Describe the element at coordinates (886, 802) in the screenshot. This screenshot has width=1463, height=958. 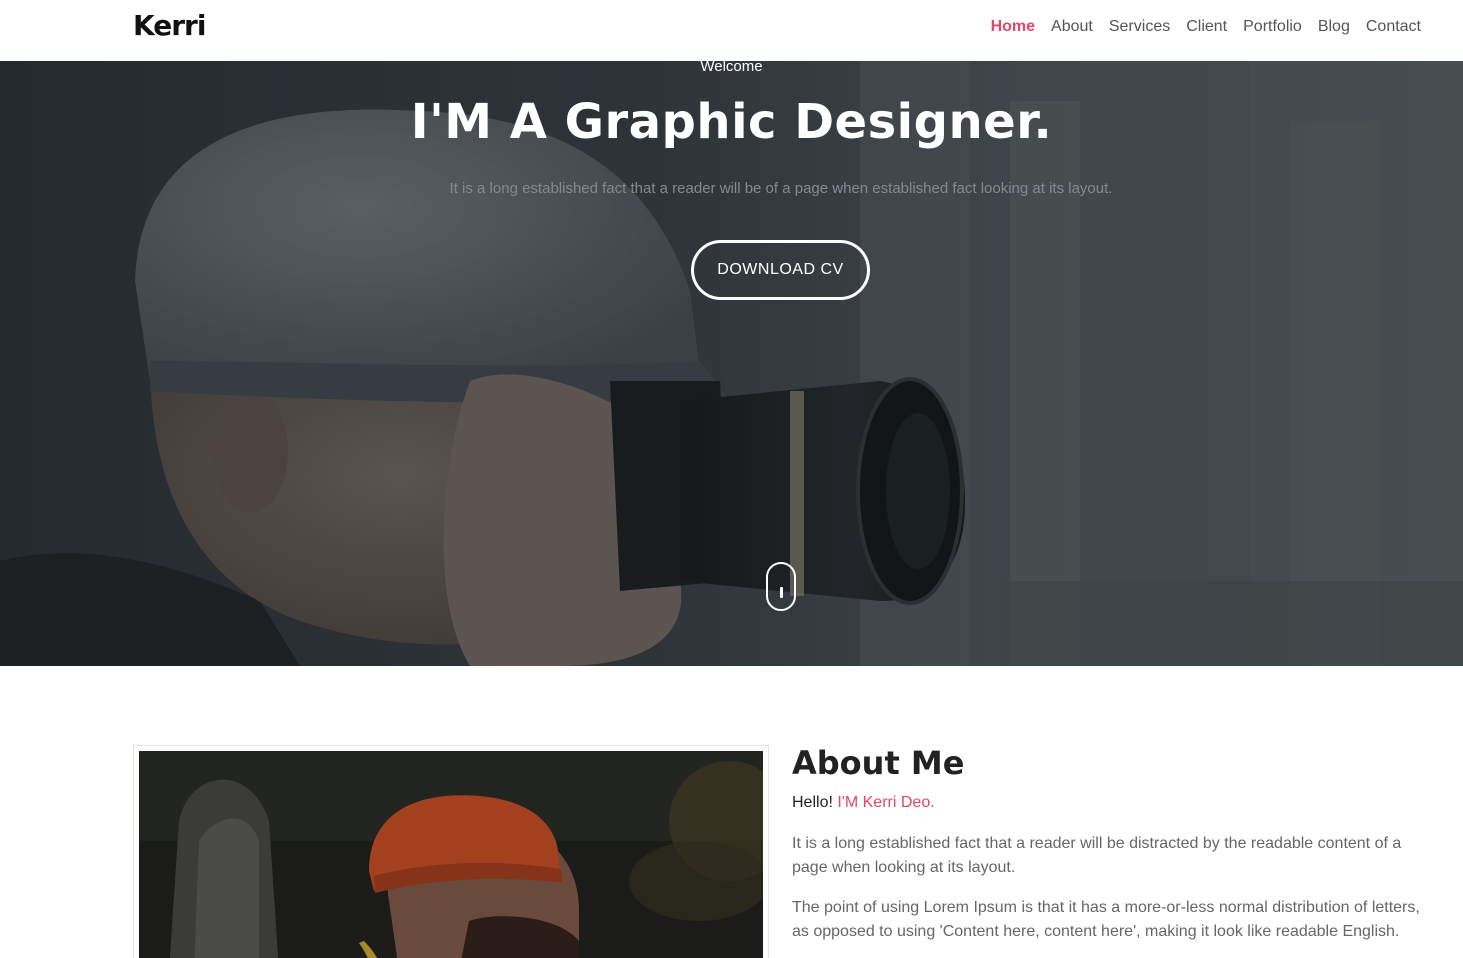
I see `about-greeting-name: I'M Kerri Deo.` at that location.